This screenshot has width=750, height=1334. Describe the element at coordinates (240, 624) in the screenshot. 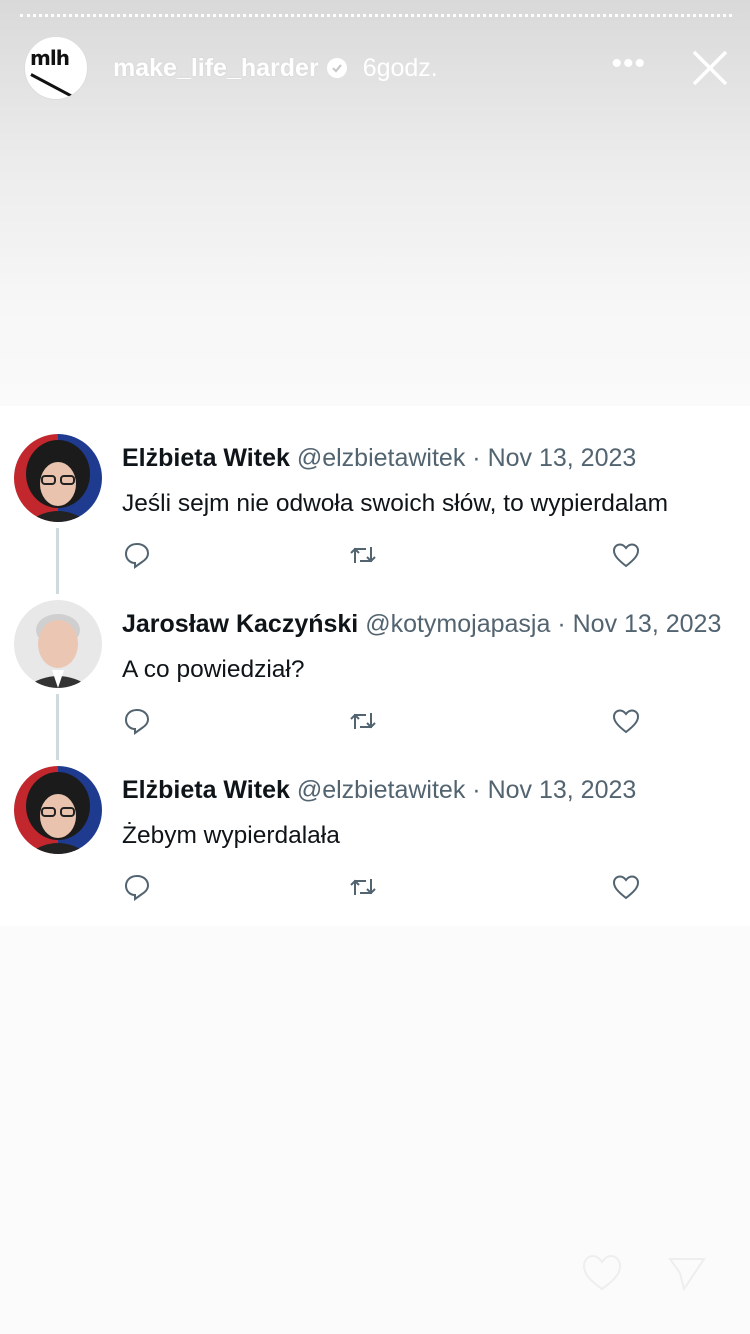

I see `author-name: Jarosław Kaczyński` at that location.